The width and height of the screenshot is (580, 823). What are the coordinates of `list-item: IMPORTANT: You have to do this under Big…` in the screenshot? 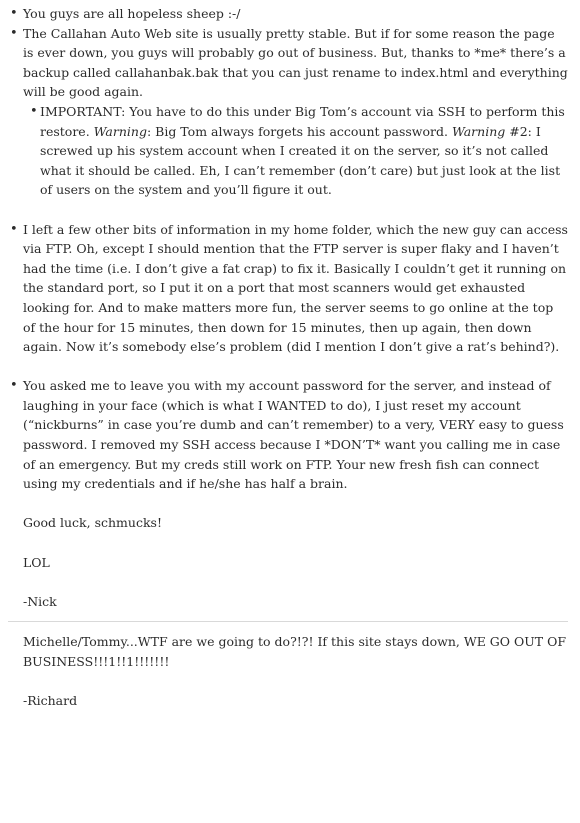 It's located at (299, 151).